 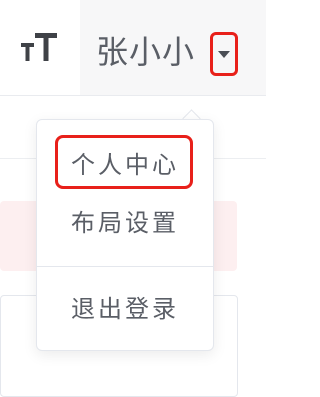 I want to click on user-name: 张小小, so click(x=146, y=52).